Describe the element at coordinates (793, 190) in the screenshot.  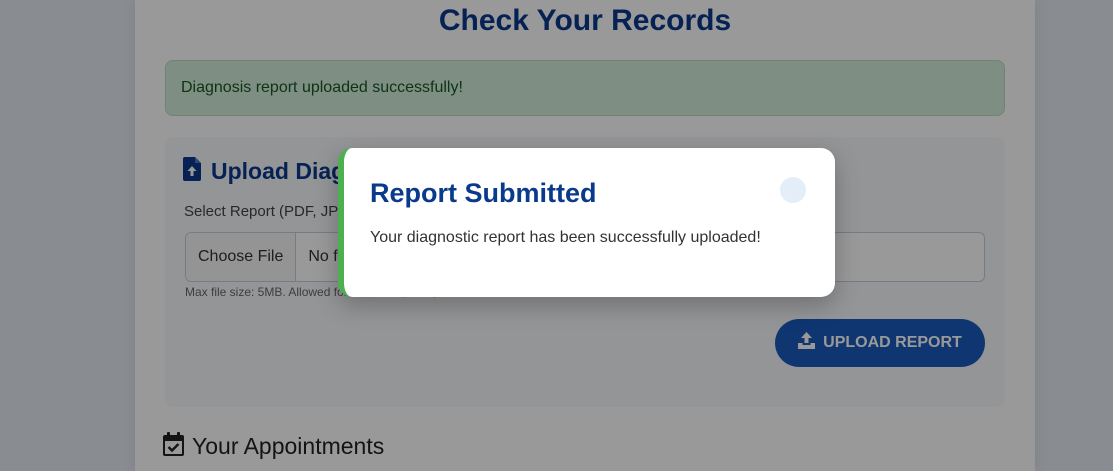
I see `close-button` at that location.